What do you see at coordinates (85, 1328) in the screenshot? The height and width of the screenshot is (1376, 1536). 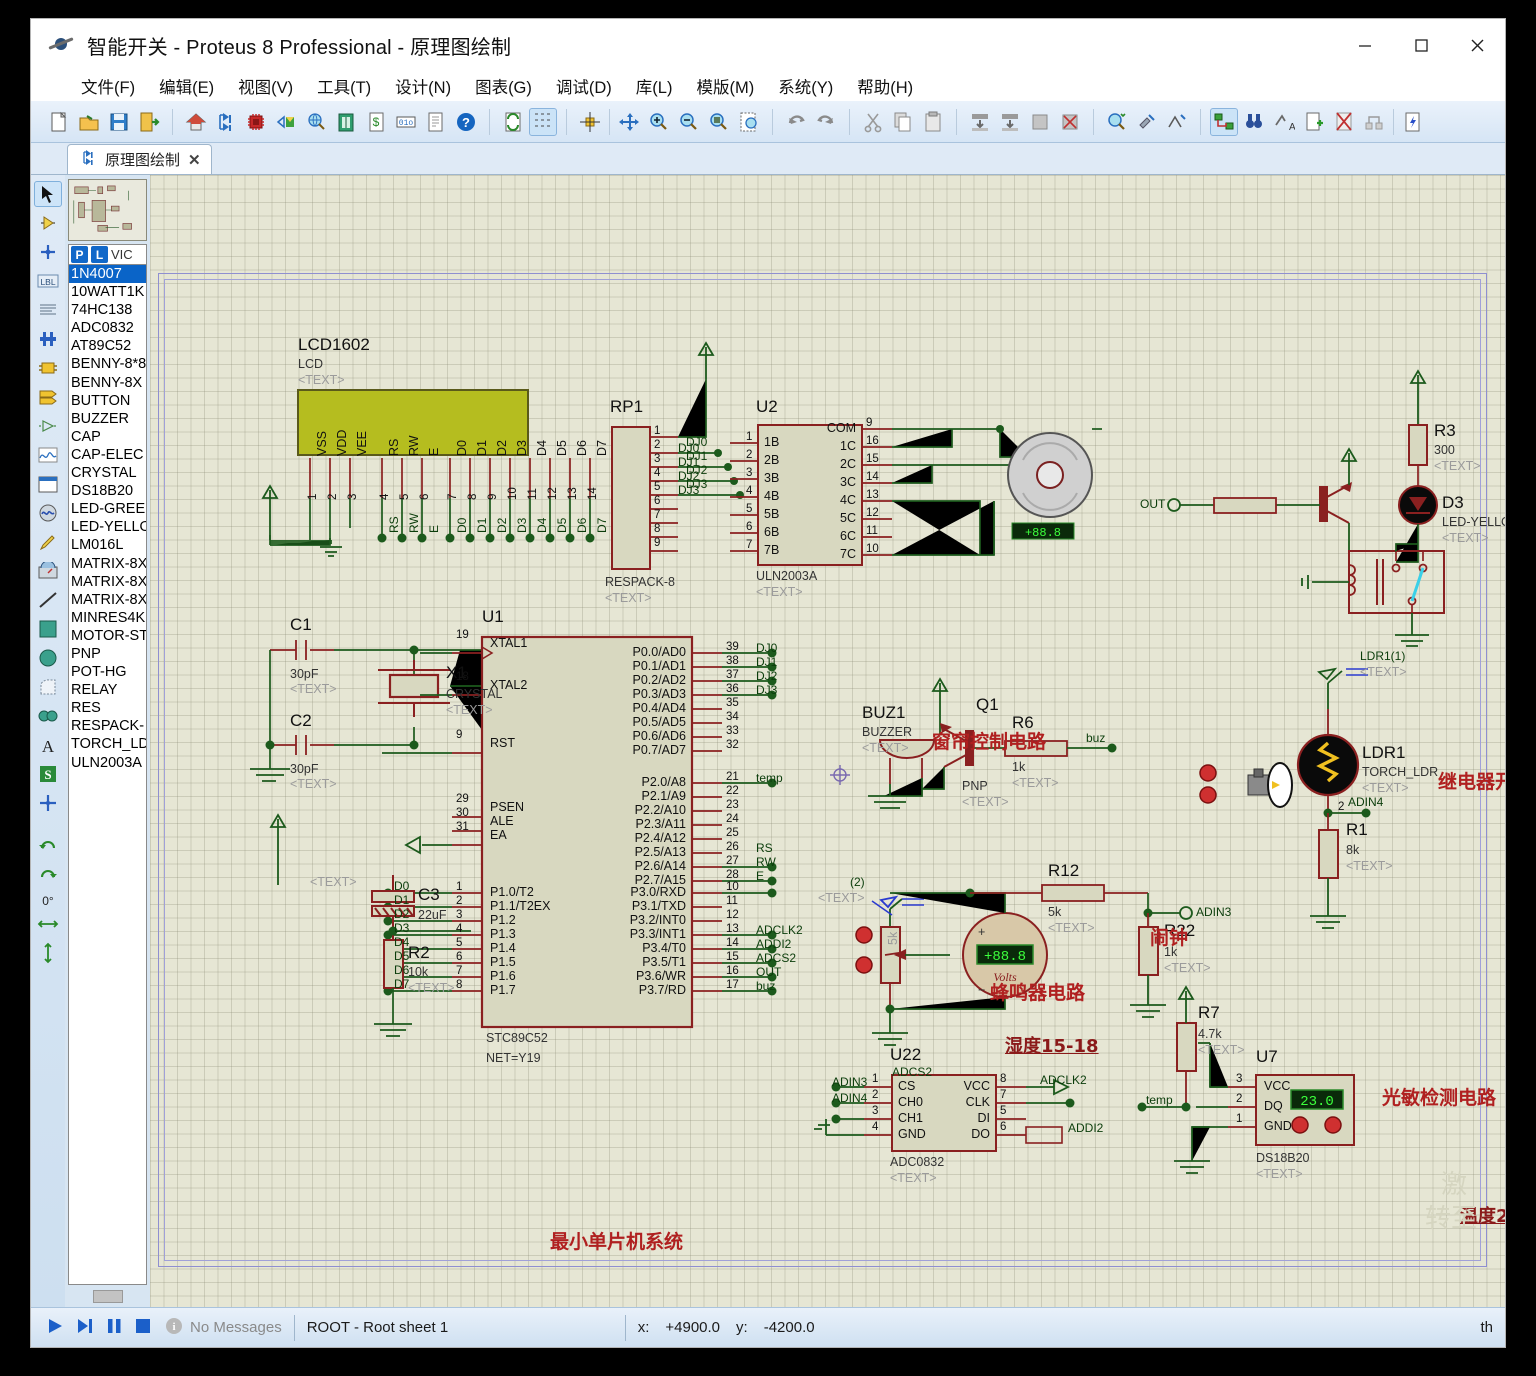 I see `step-icon` at bounding box center [85, 1328].